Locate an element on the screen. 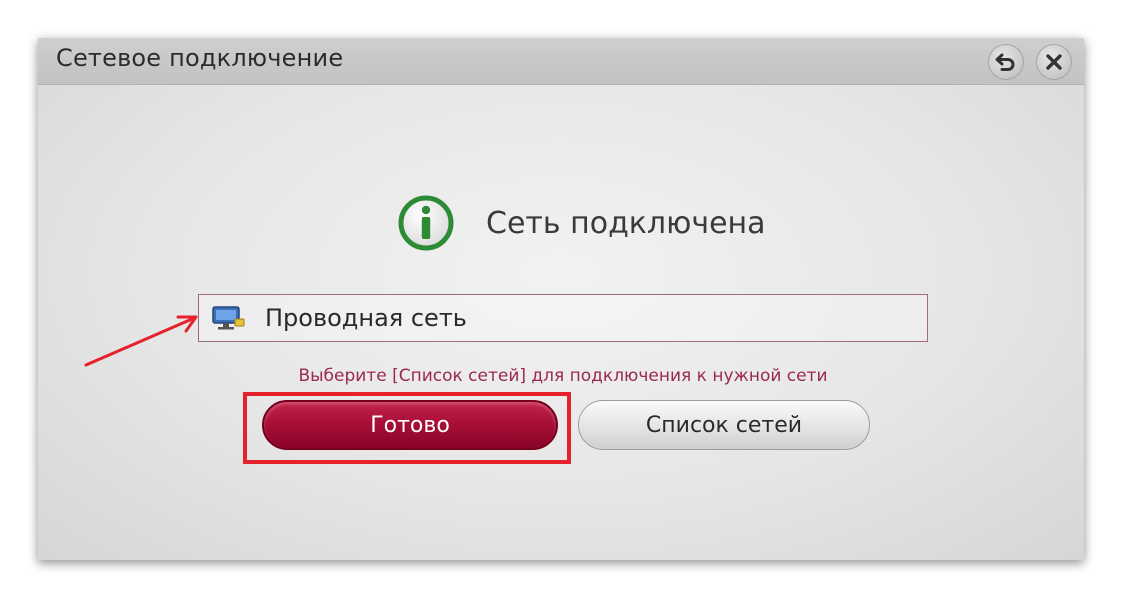 The height and width of the screenshot is (600, 1124). status-message: Сеть подключена is located at coordinates (626, 223).